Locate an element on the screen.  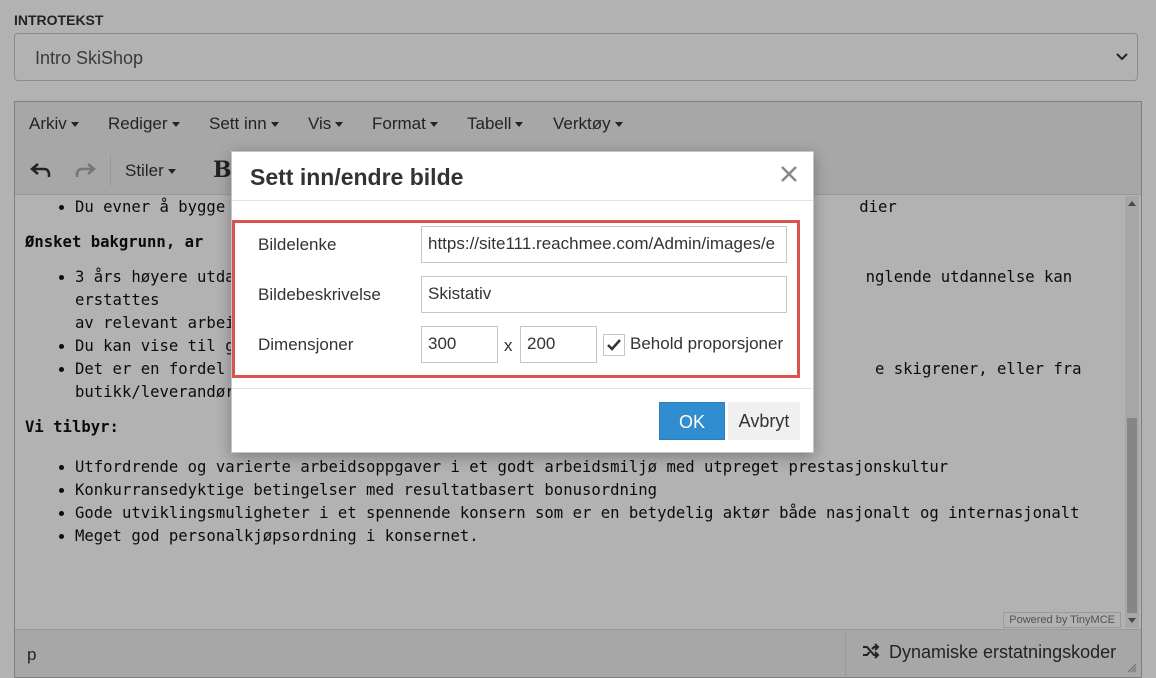
keep-proportions-checkbox is located at coordinates (614, 345).